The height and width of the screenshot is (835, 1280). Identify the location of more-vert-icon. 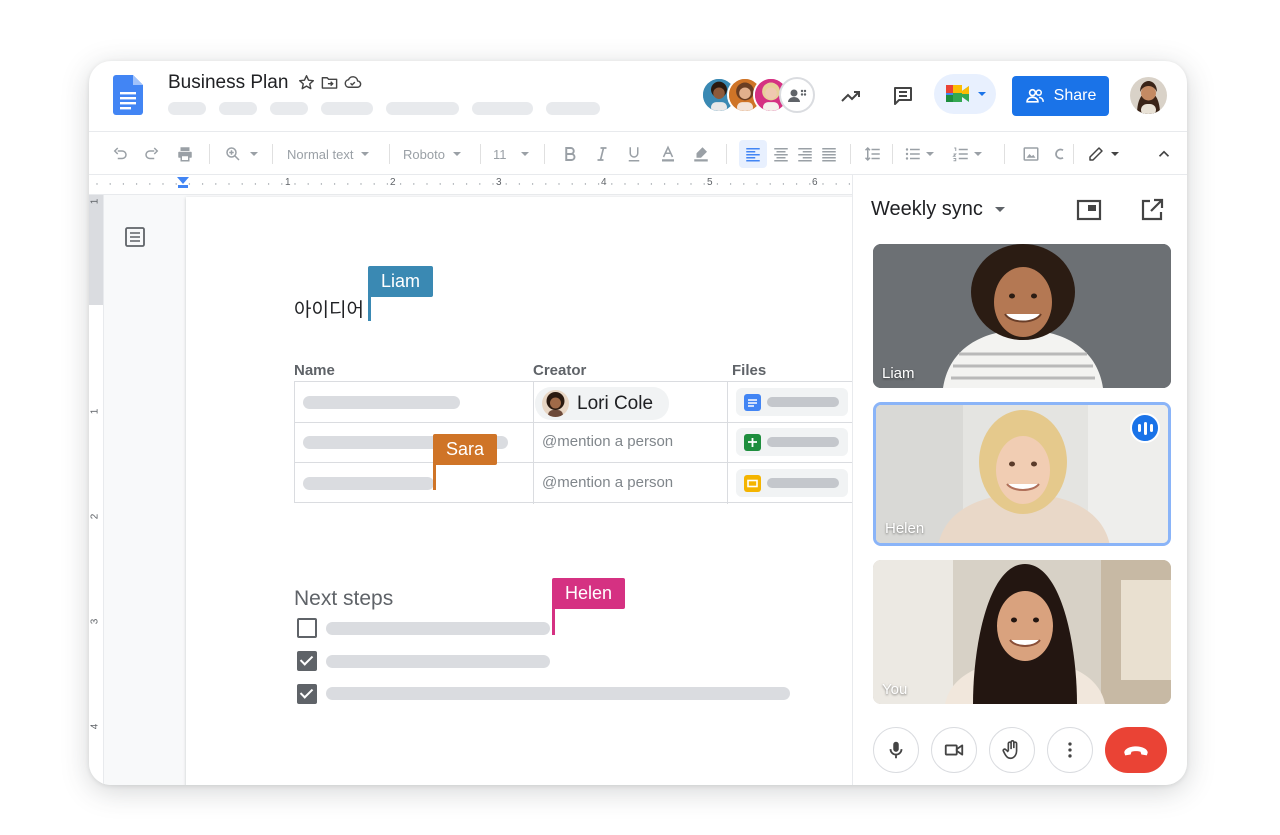
(1070, 750).